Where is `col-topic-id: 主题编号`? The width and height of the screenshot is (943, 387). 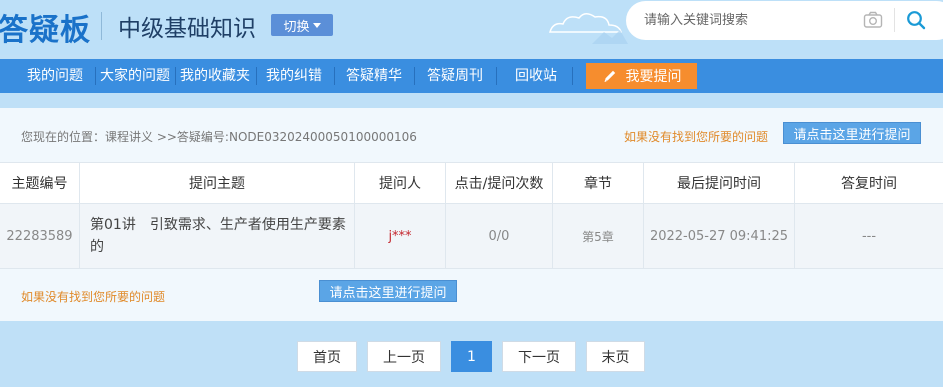
col-topic-id: 主题编号 is located at coordinates (40, 183).